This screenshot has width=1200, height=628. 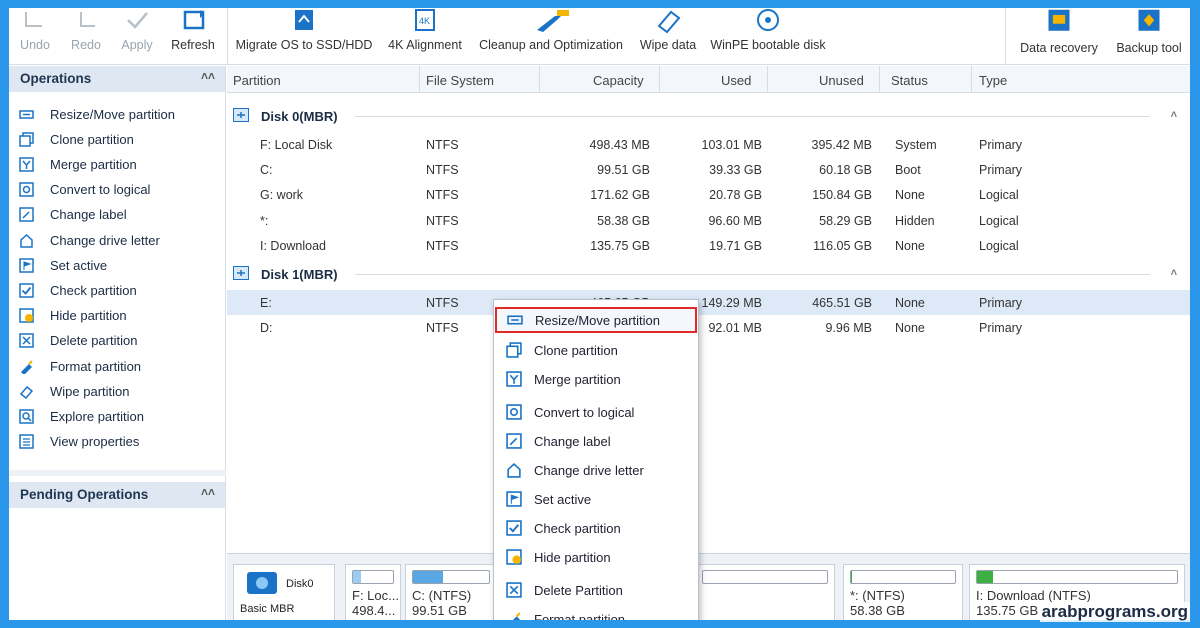 What do you see at coordinates (578, 590) in the screenshot?
I see `context-menu-label: Delete Partition` at bounding box center [578, 590].